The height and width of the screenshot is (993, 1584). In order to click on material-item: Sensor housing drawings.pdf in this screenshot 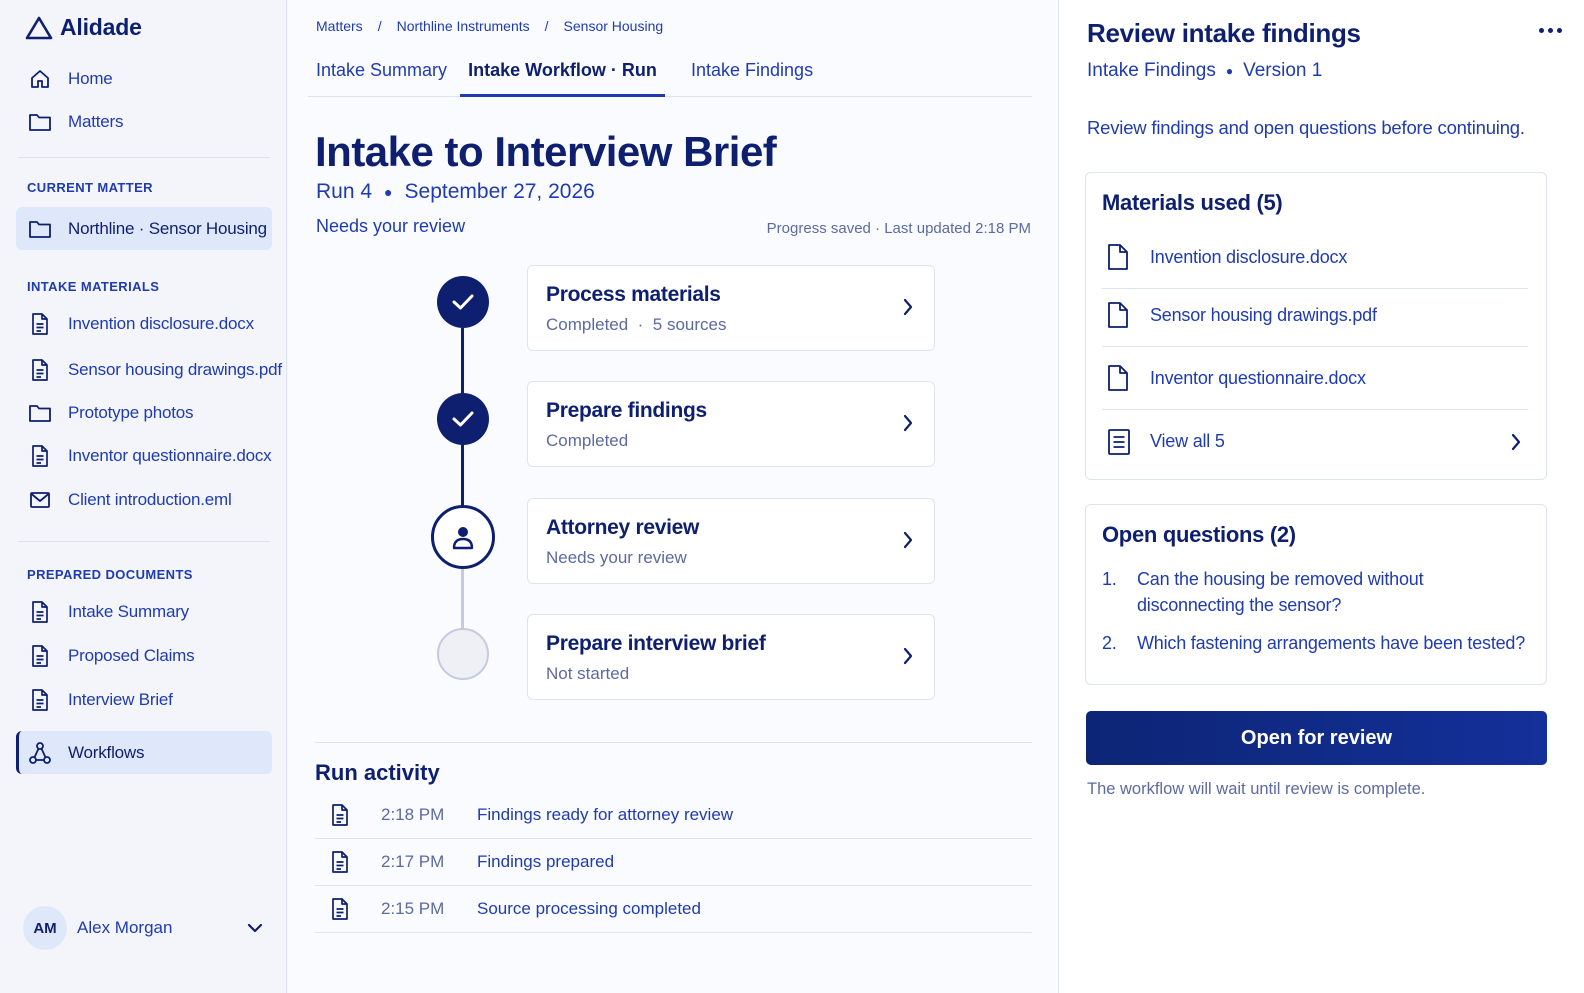, I will do `click(1315, 315)`.